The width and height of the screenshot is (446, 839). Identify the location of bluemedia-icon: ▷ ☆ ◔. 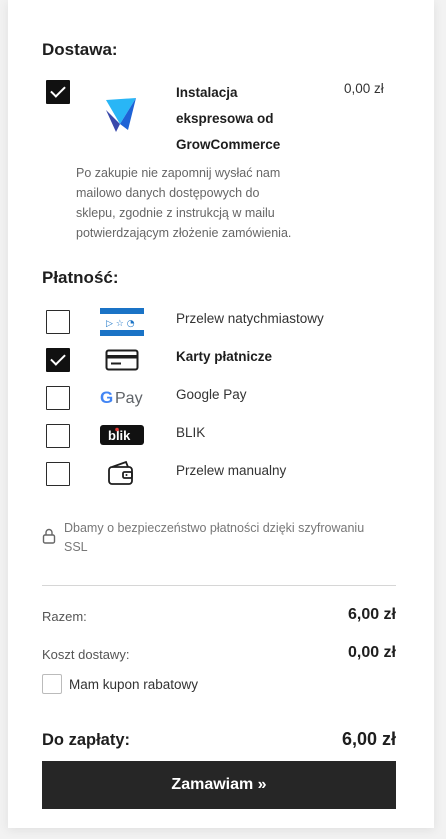
(122, 322).